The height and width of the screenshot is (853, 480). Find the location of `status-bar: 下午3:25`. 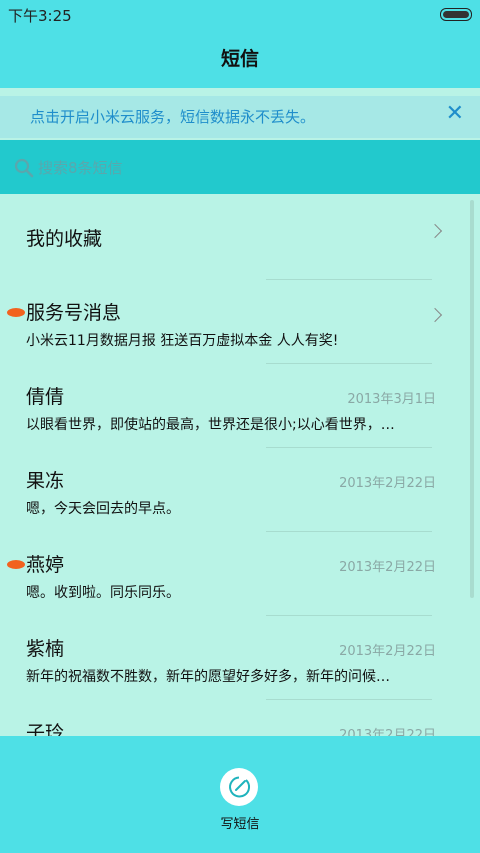

status-bar: 下午3:25 is located at coordinates (240, 14).